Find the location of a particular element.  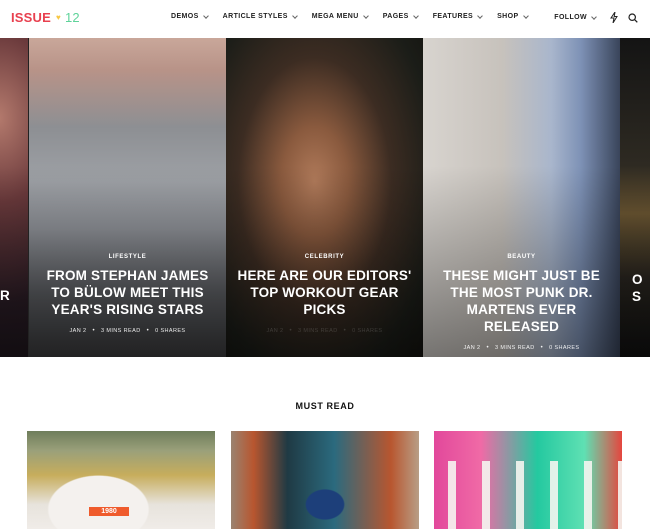

bolt-icon is located at coordinates (614, 17).